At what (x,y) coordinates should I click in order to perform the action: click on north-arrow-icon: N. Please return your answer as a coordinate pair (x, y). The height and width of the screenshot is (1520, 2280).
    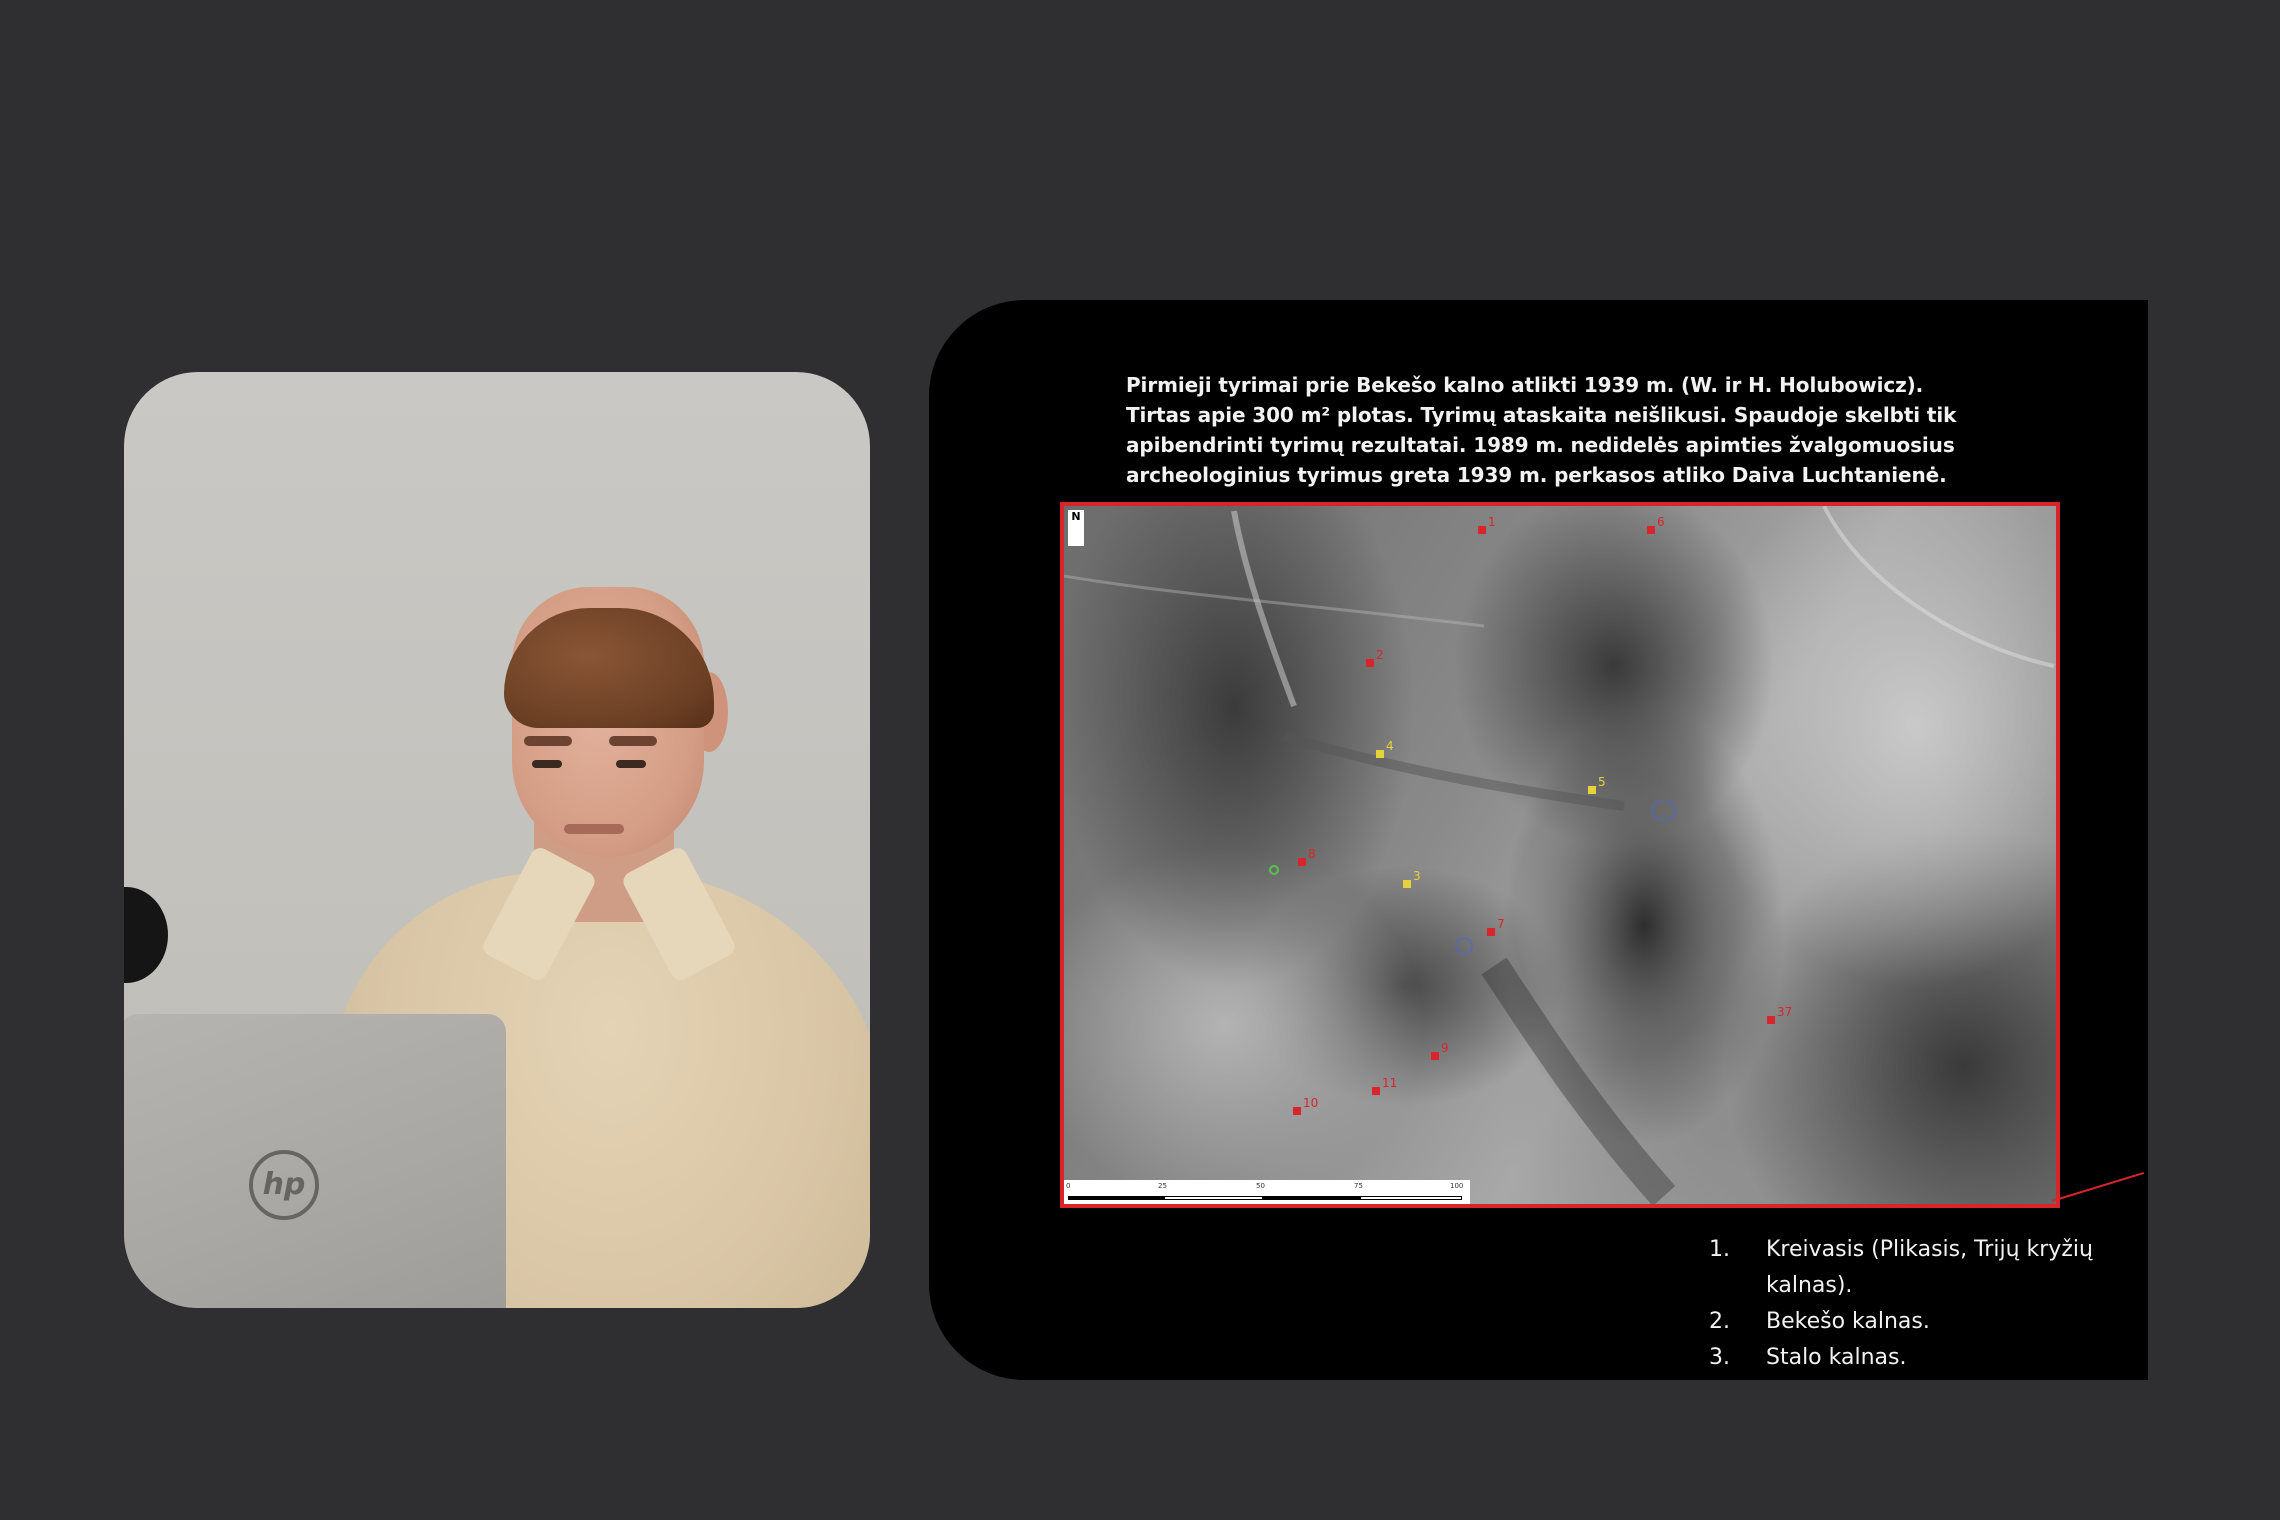
    Looking at the image, I should click on (1076, 528).